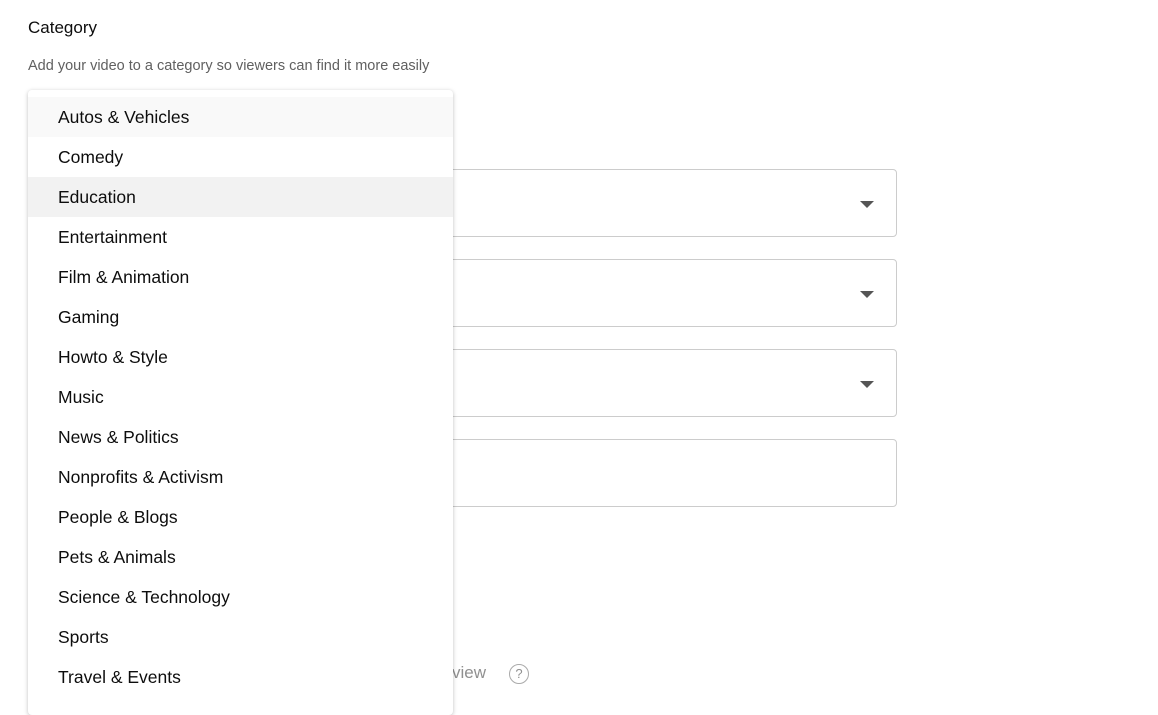 This screenshot has width=1158, height=715. What do you see at coordinates (240, 357) in the screenshot?
I see `category-option: Howto & Style` at bounding box center [240, 357].